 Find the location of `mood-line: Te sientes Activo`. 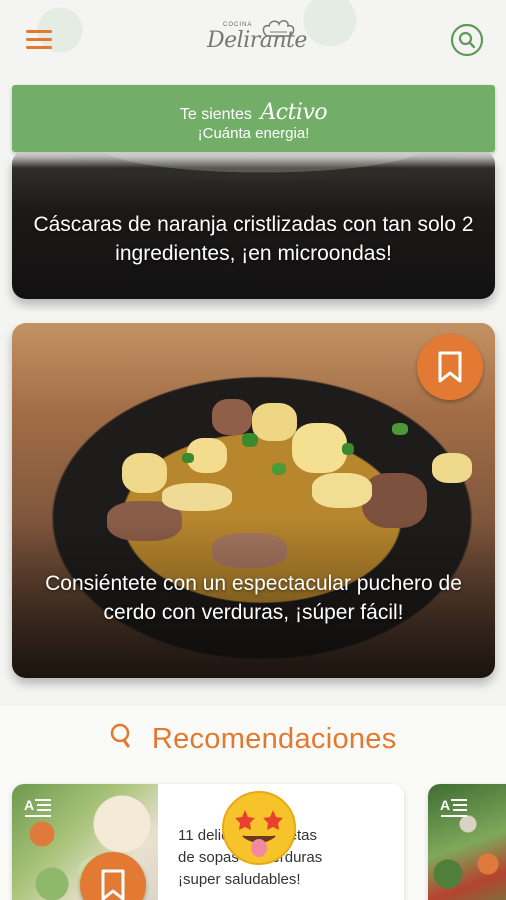

mood-line: Te sientes Activo is located at coordinates (253, 112).